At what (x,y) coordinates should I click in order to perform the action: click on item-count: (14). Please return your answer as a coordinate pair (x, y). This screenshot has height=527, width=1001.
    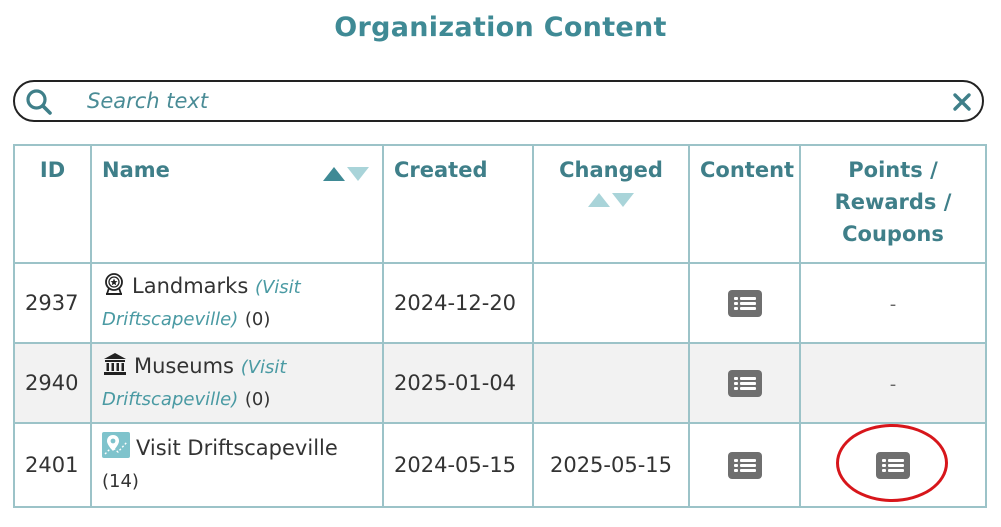
    Looking at the image, I should click on (120, 481).